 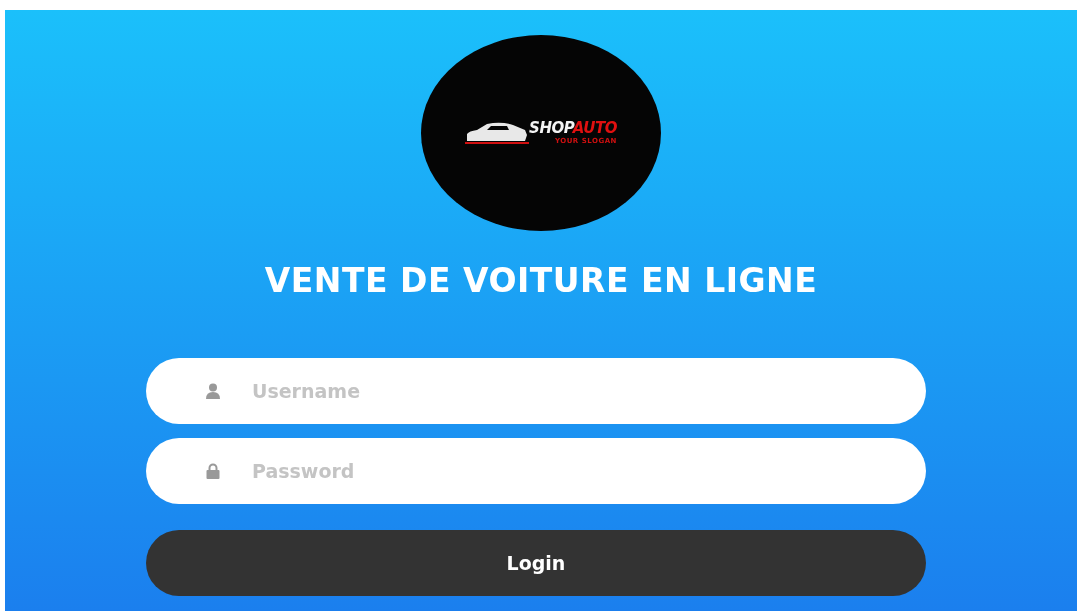 I want to click on input-field: Username, so click(x=536, y=391).